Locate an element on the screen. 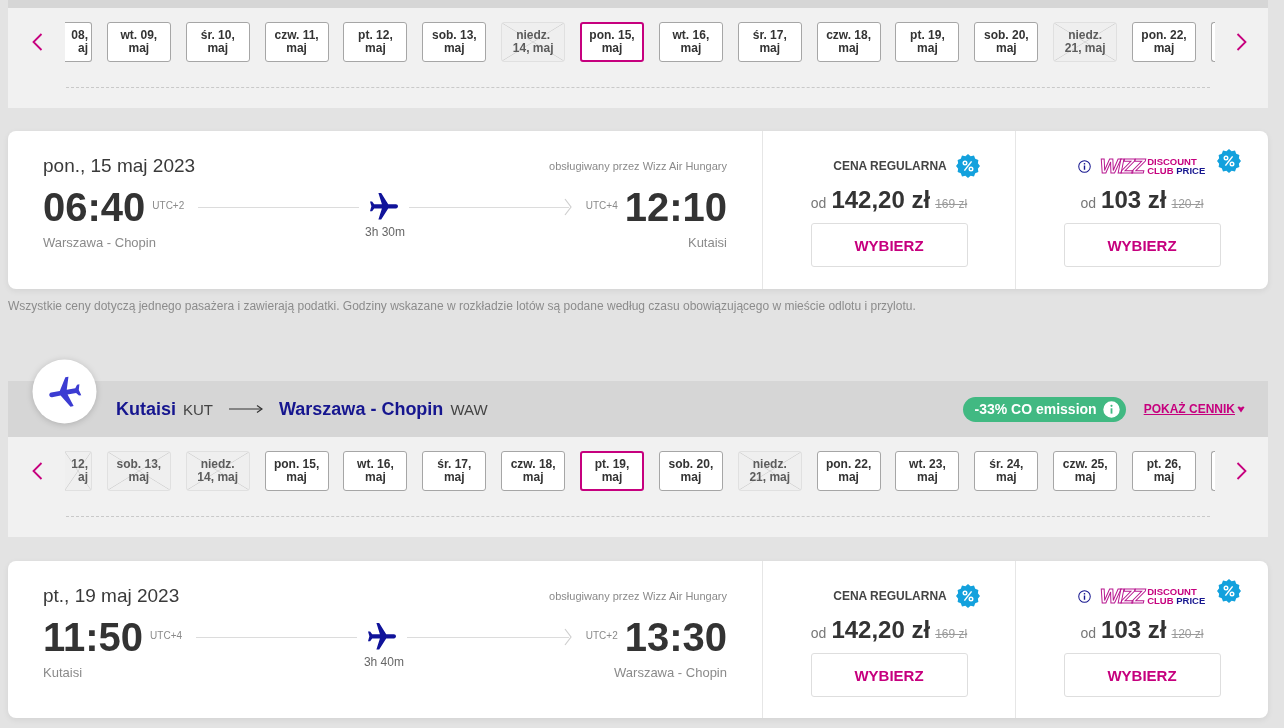 The width and height of the screenshot is (1284, 728). destination-city: Warszawa - Chopin is located at coordinates (361, 409).